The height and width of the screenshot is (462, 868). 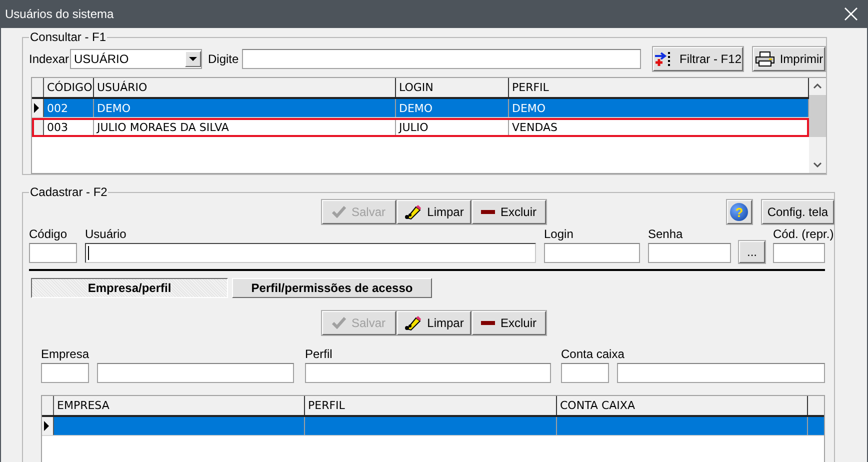 What do you see at coordinates (48, 234) in the screenshot?
I see `field-label: Código` at bounding box center [48, 234].